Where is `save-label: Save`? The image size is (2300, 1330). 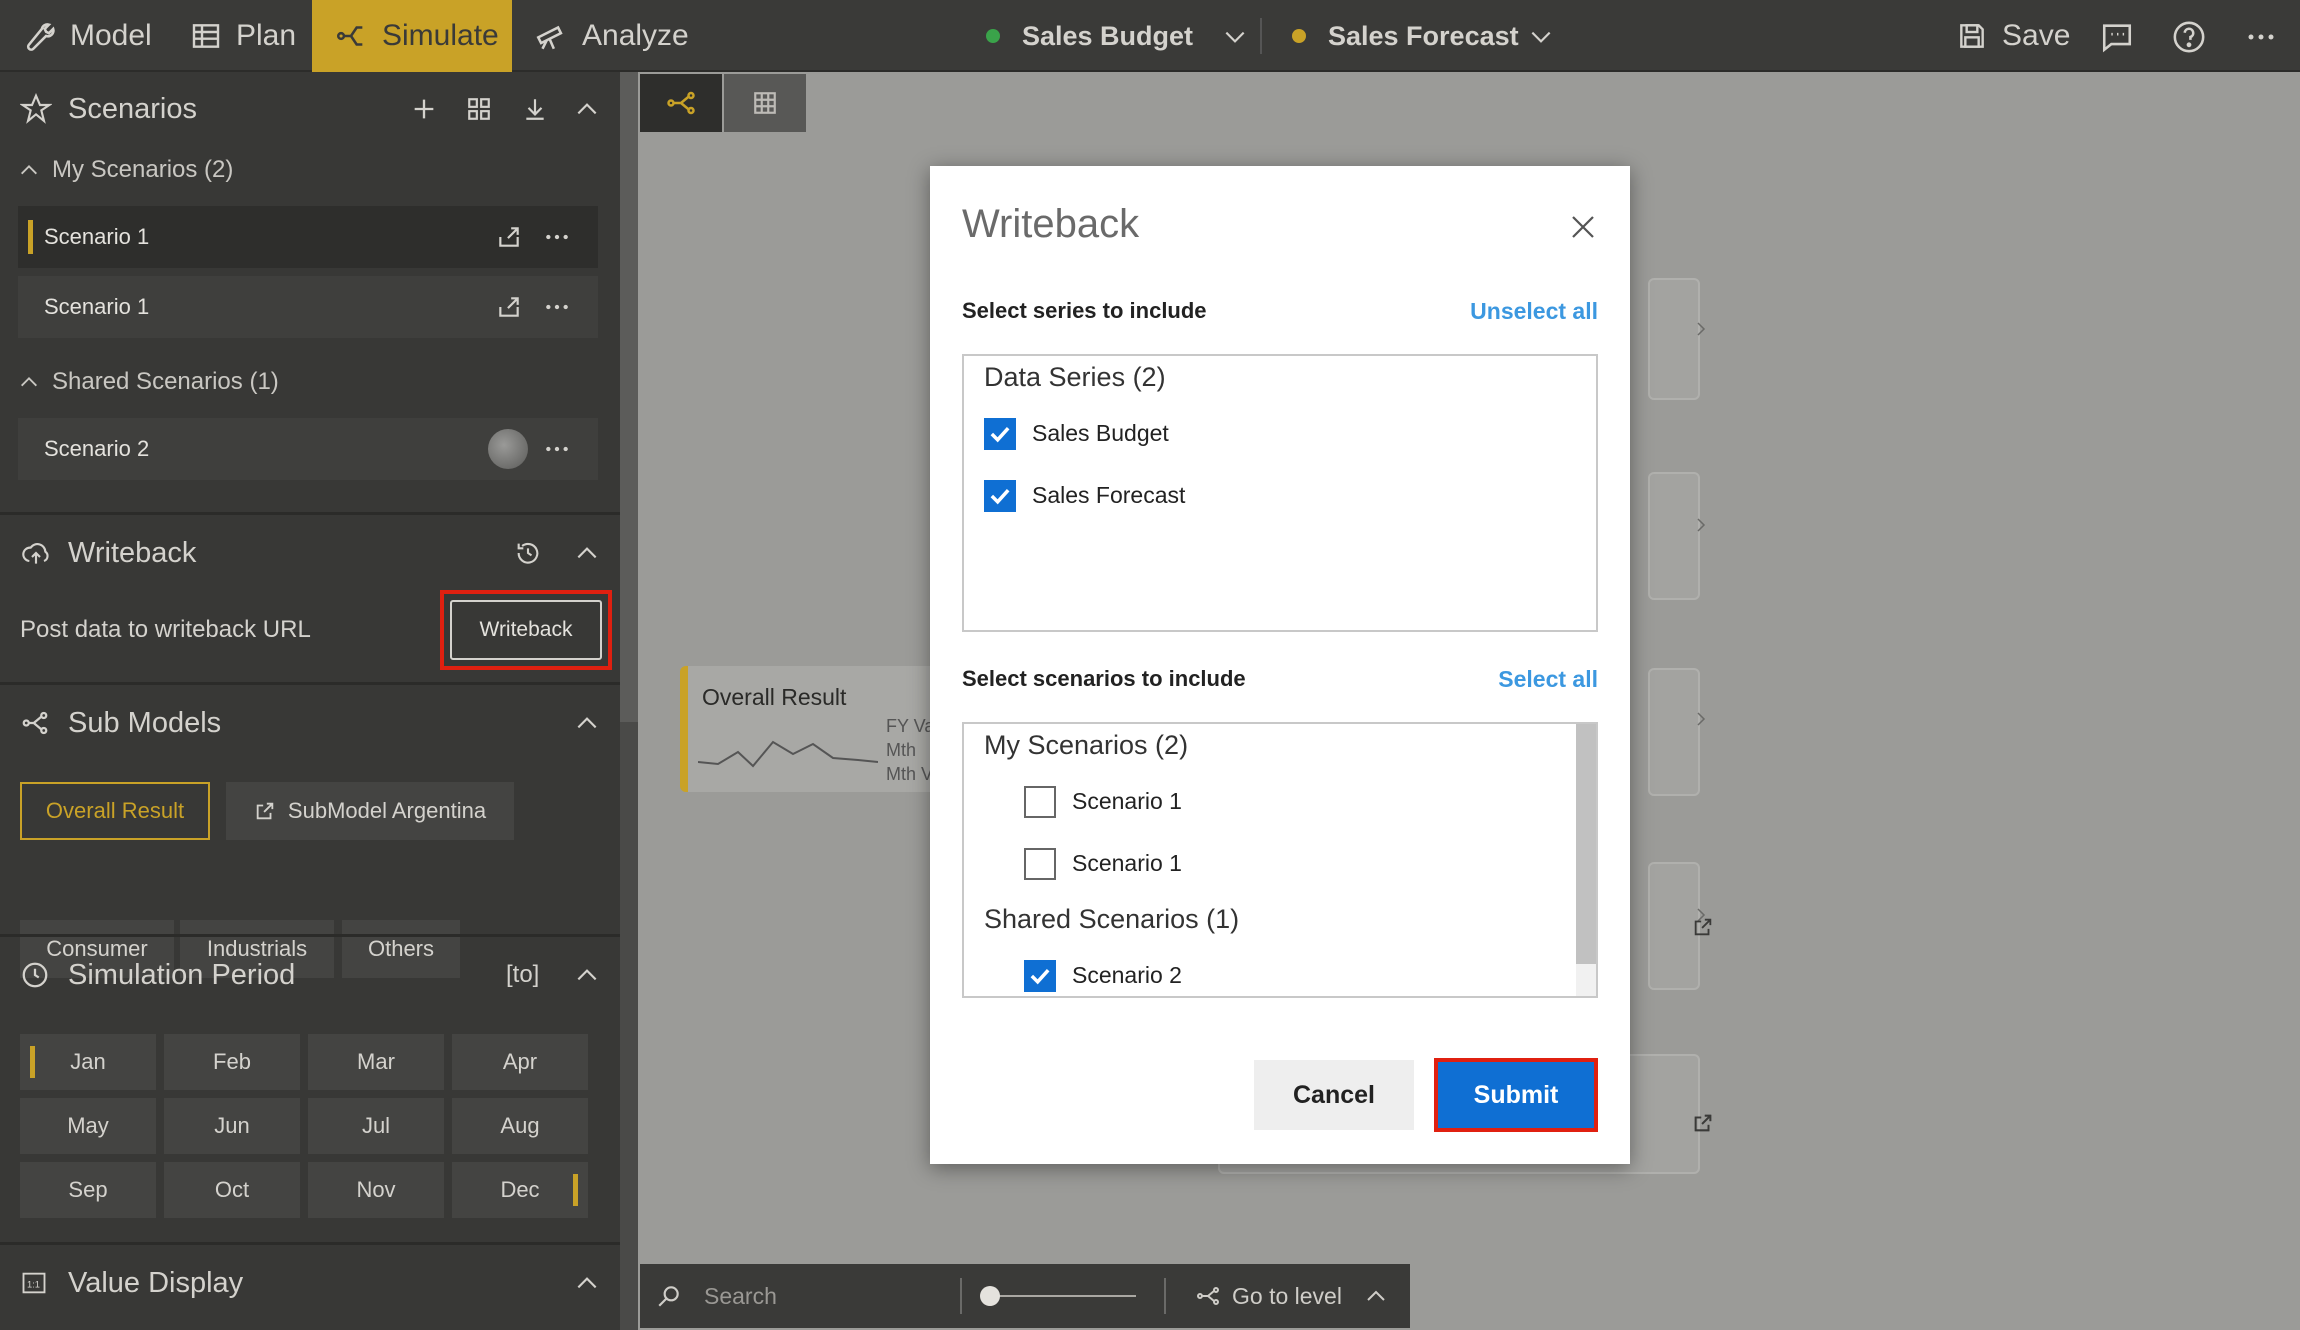
save-label: Save is located at coordinates (2036, 35).